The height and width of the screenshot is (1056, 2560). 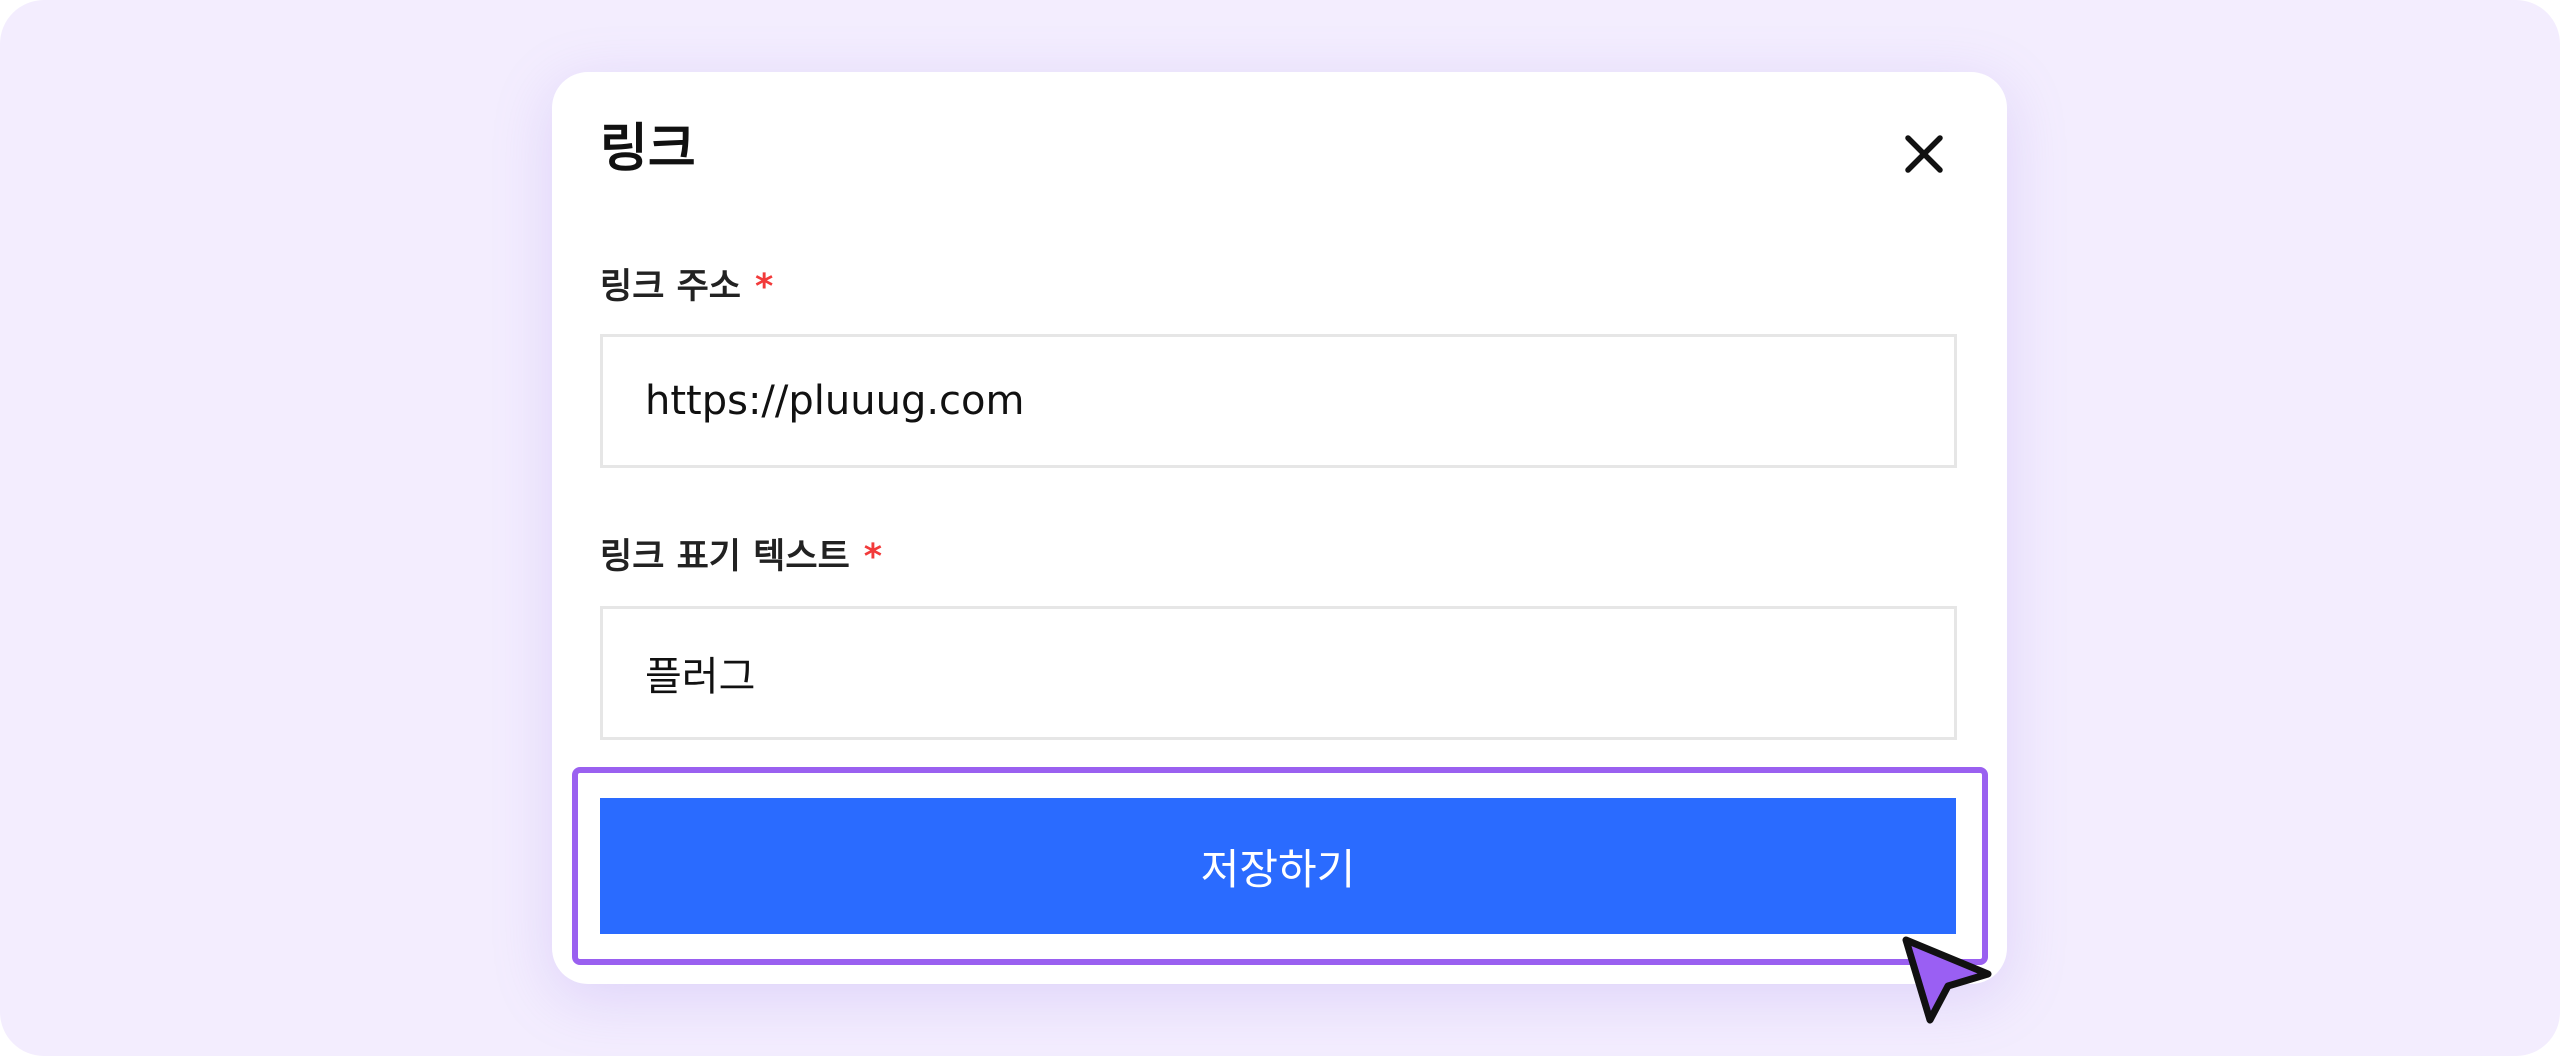 I want to click on save-button: 저장하기, so click(x=1278, y=866).